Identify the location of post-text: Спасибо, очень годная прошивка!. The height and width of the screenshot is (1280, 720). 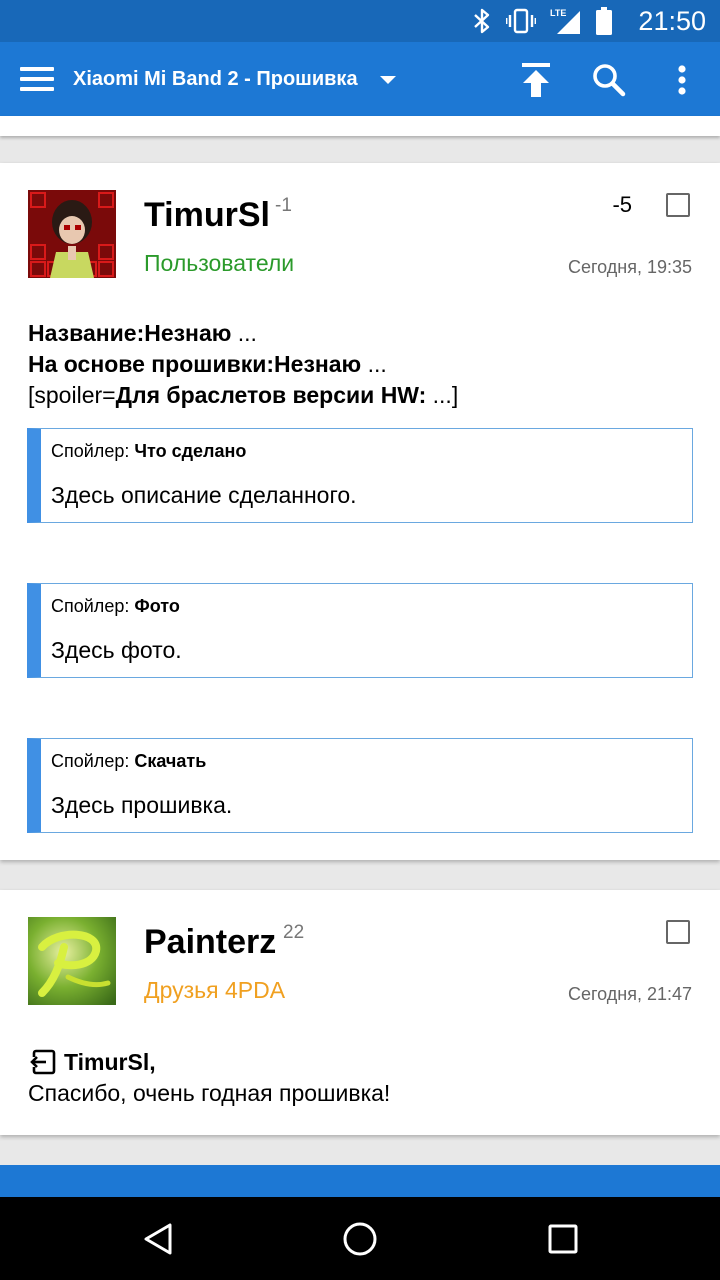
(209, 1093).